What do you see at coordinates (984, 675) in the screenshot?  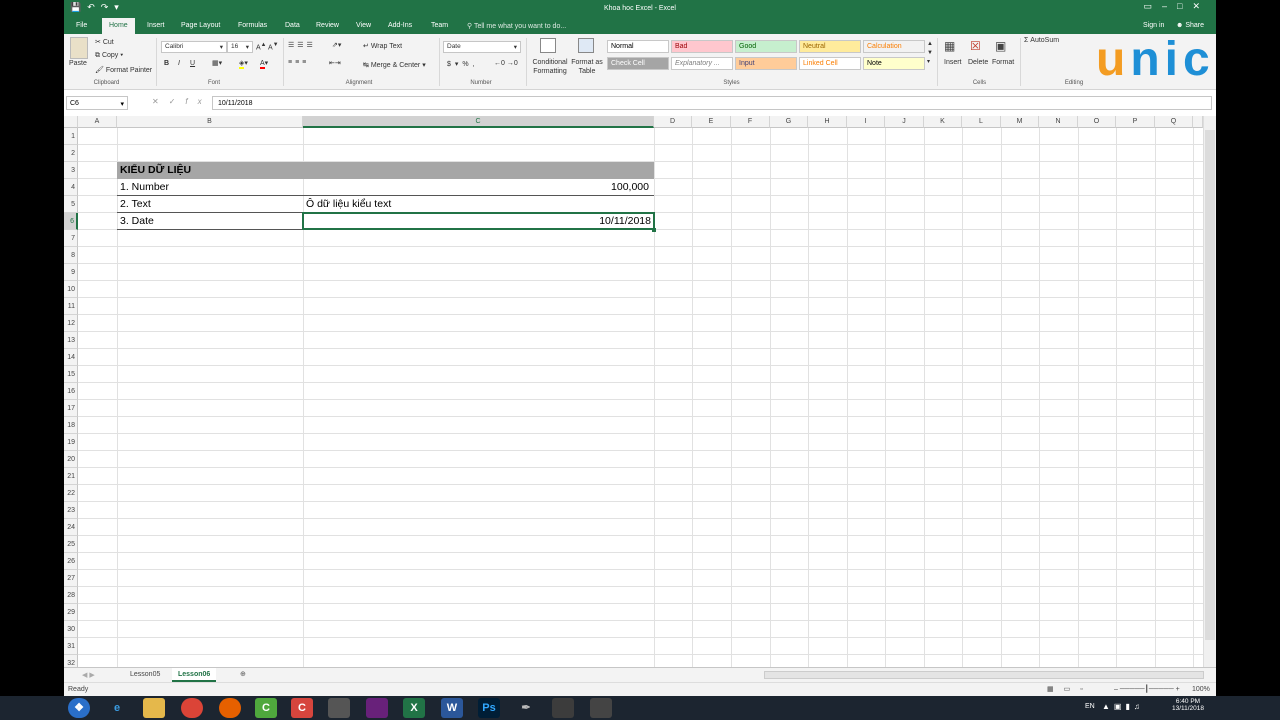 I see `horizontal-scrollbar` at bounding box center [984, 675].